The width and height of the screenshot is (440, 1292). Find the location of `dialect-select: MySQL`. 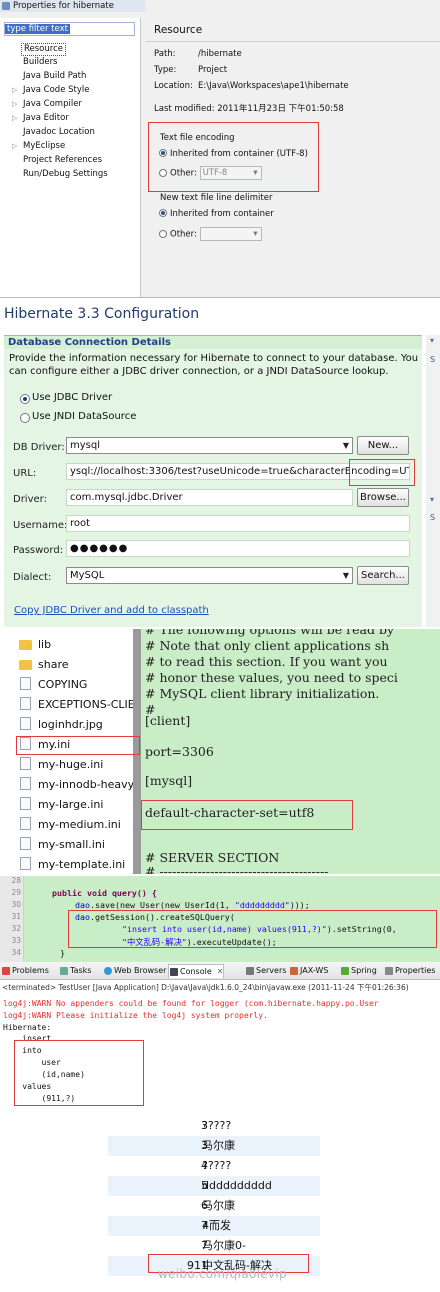

dialect-select: MySQL is located at coordinates (209, 575).